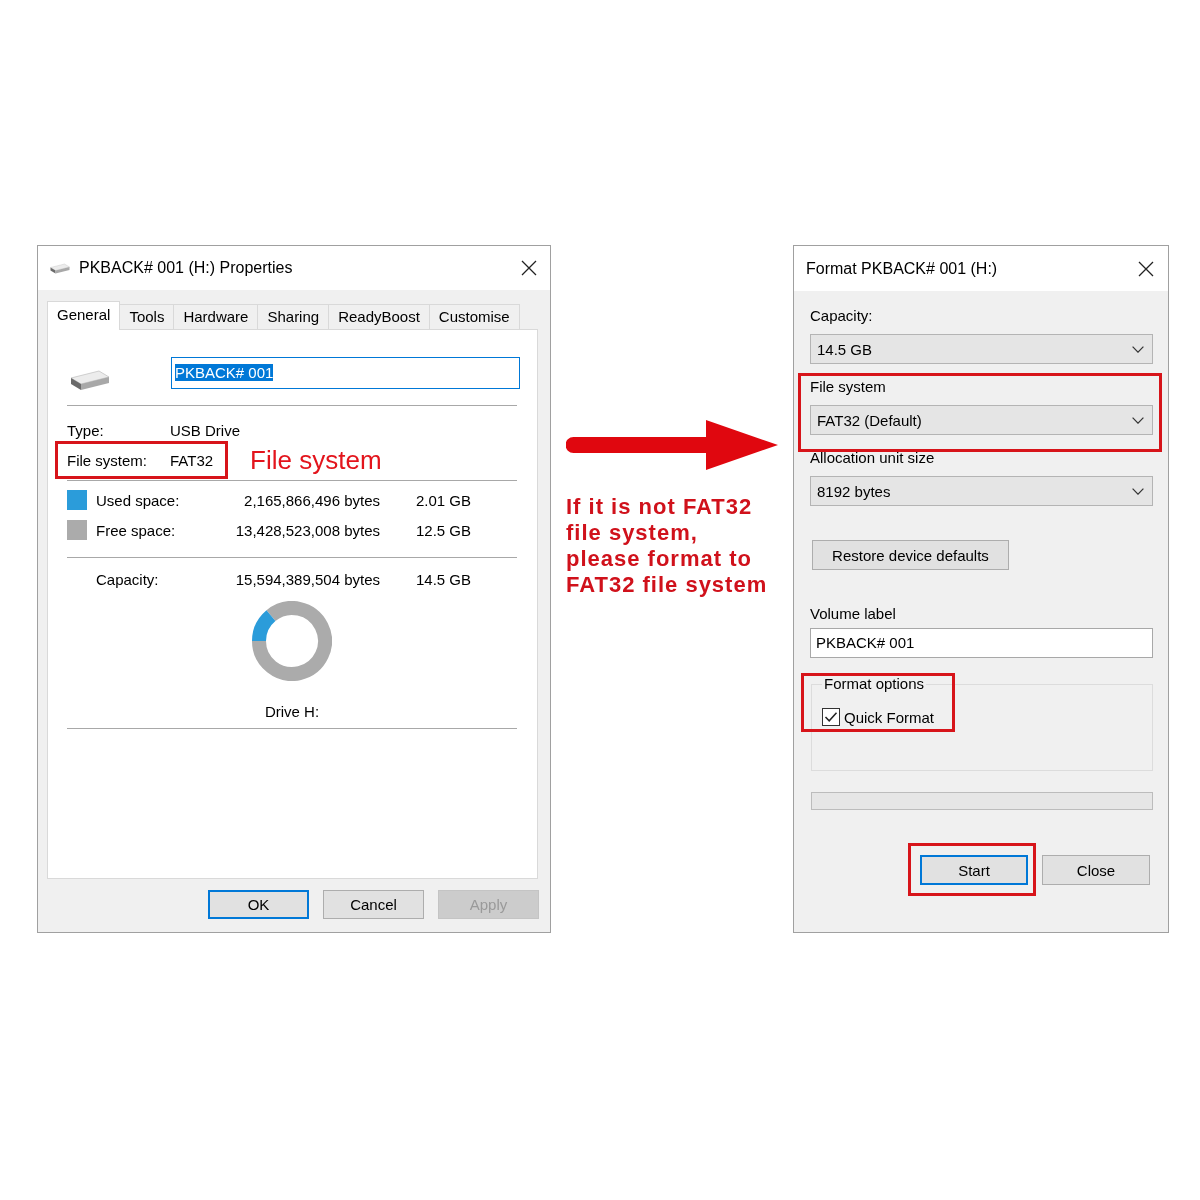 This screenshot has height=1200, width=1200. I want to click on dropdown: FAT32 (Default), so click(981, 420).